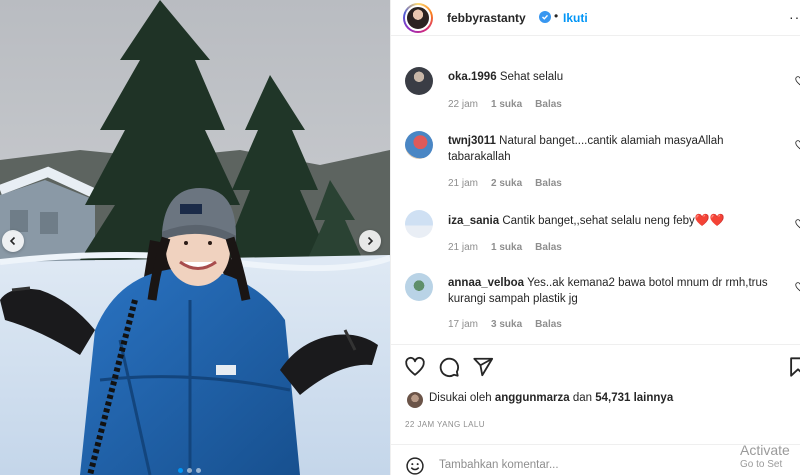 This screenshot has width=800, height=475. Describe the element at coordinates (532, 398) in the screenshot. I see `liker-username: anggunmarza` at that location.